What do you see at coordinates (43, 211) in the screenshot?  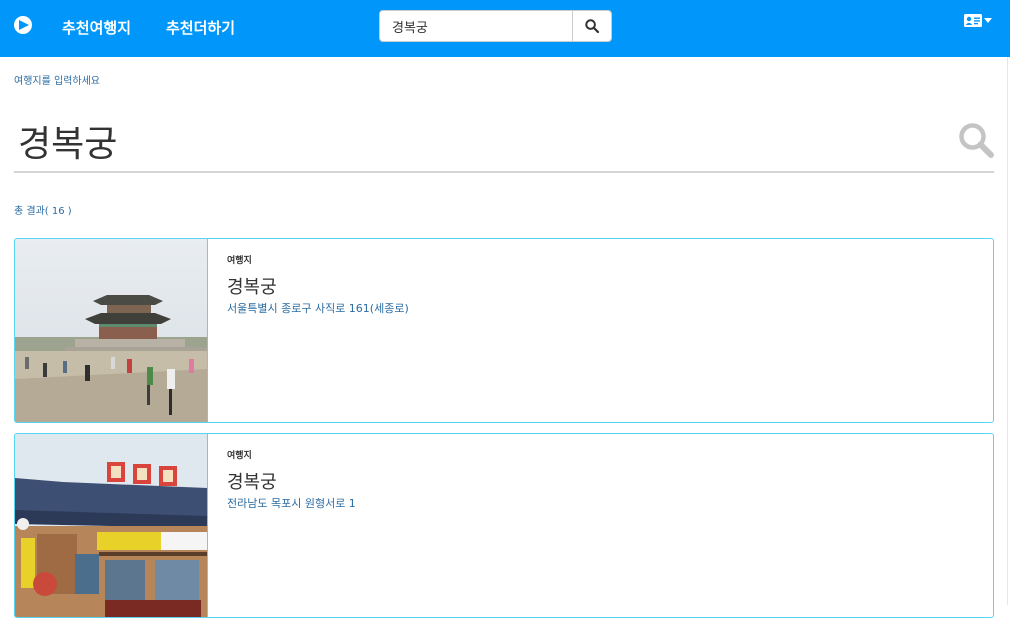 I see `result-count: 총 결과( 16 )` at bounding box center [43, 211].